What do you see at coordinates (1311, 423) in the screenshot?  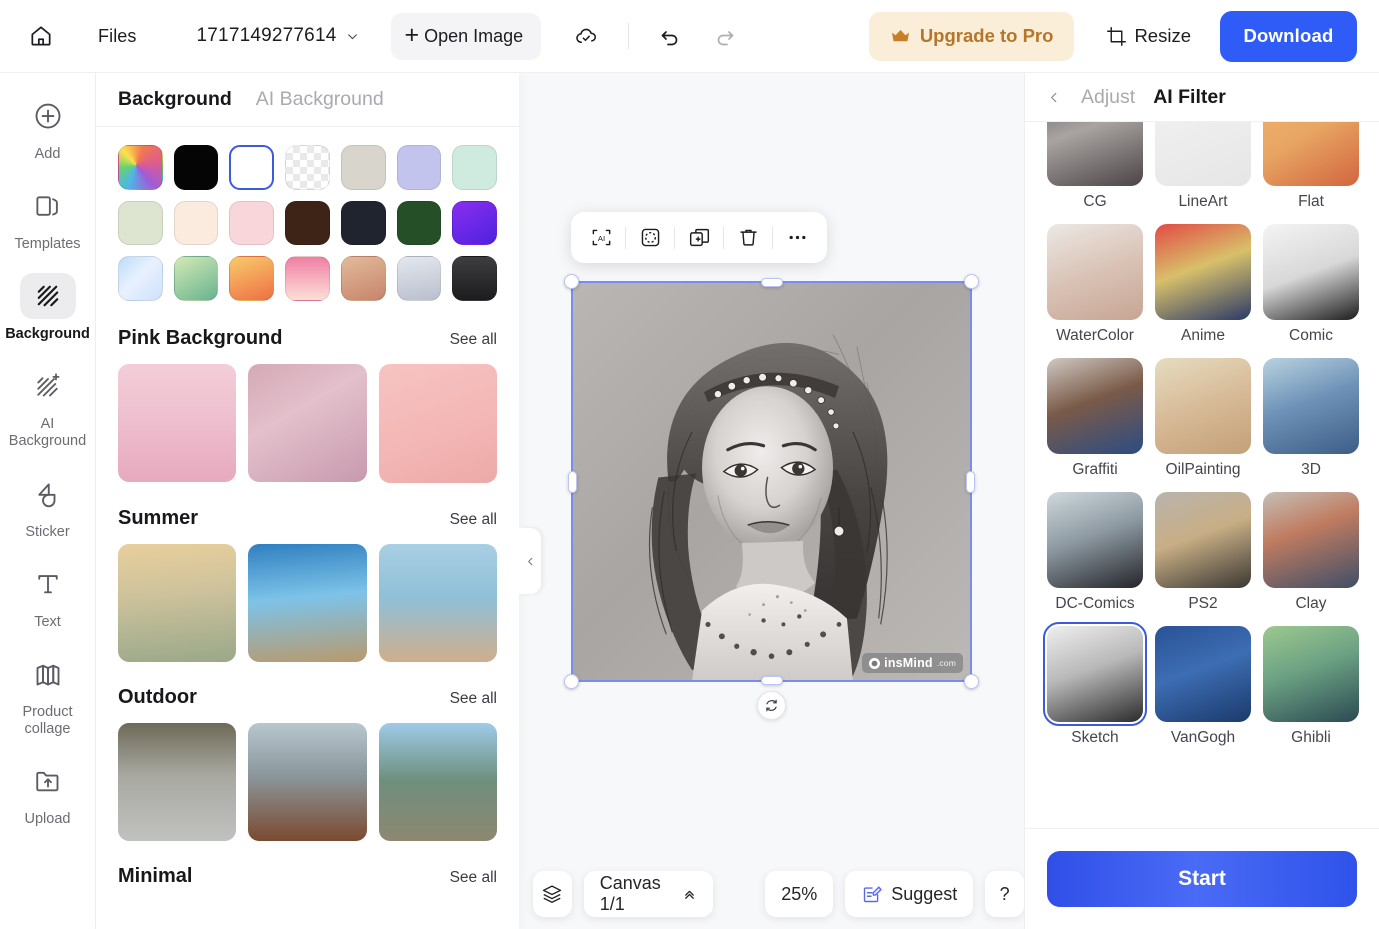 I see `filter-3d: 3D` at bounding box center [1311, 423].